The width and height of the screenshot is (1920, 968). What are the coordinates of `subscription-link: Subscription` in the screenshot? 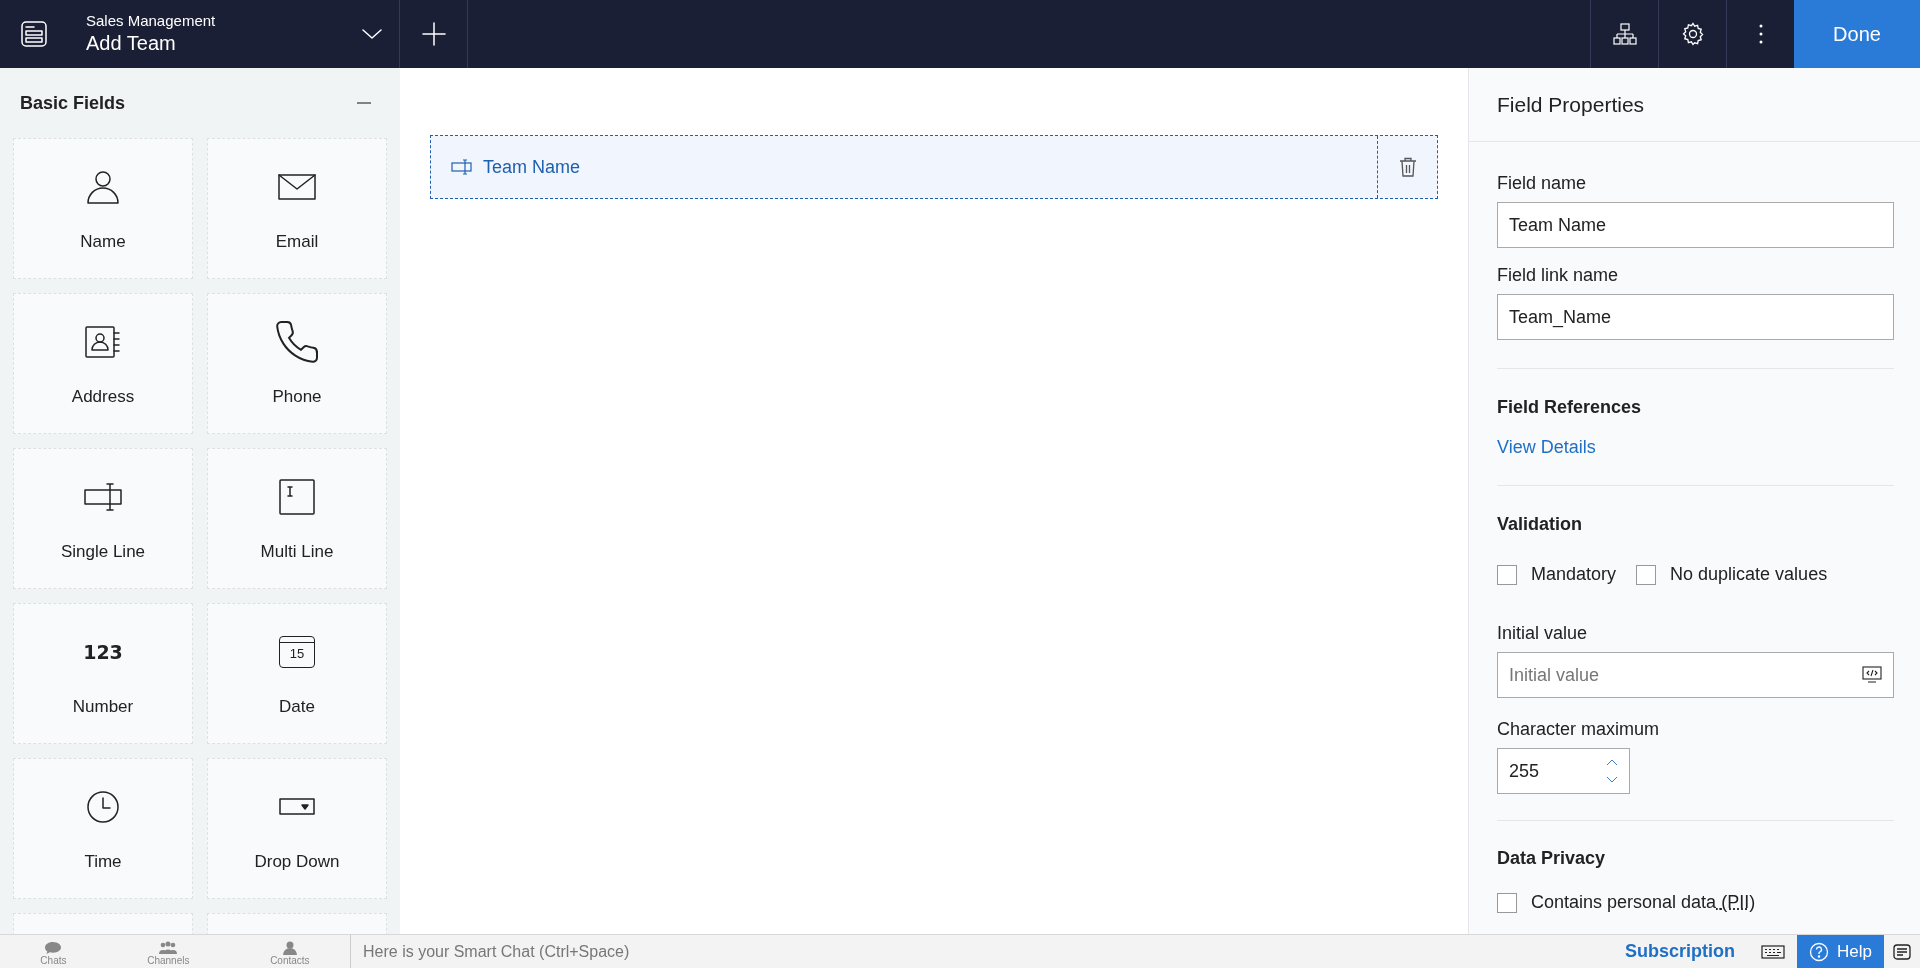 It's located at (1680, 951).